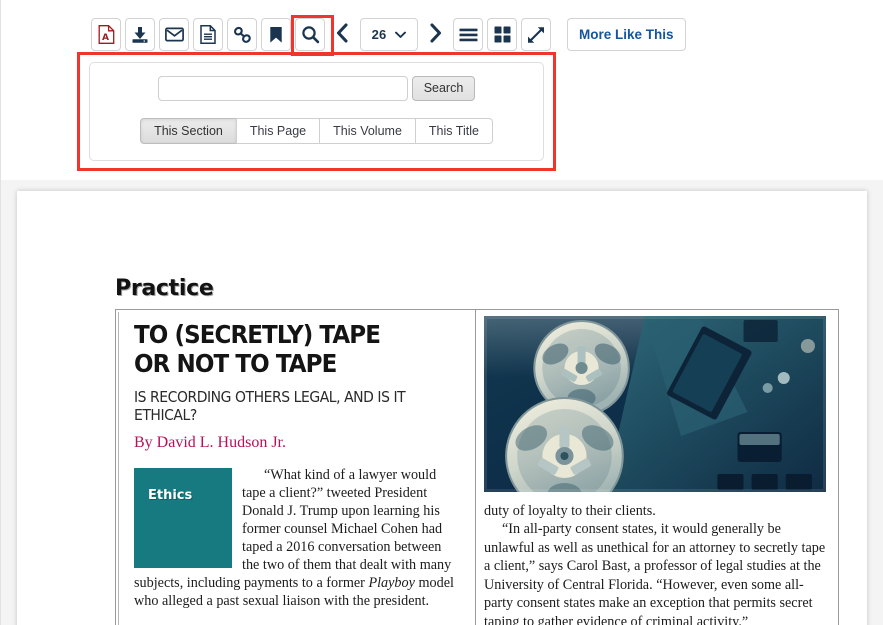 Image resolution: width=883 pixels, height=625 pixels. I want to click on hamburger-icon, so click(468, 35).